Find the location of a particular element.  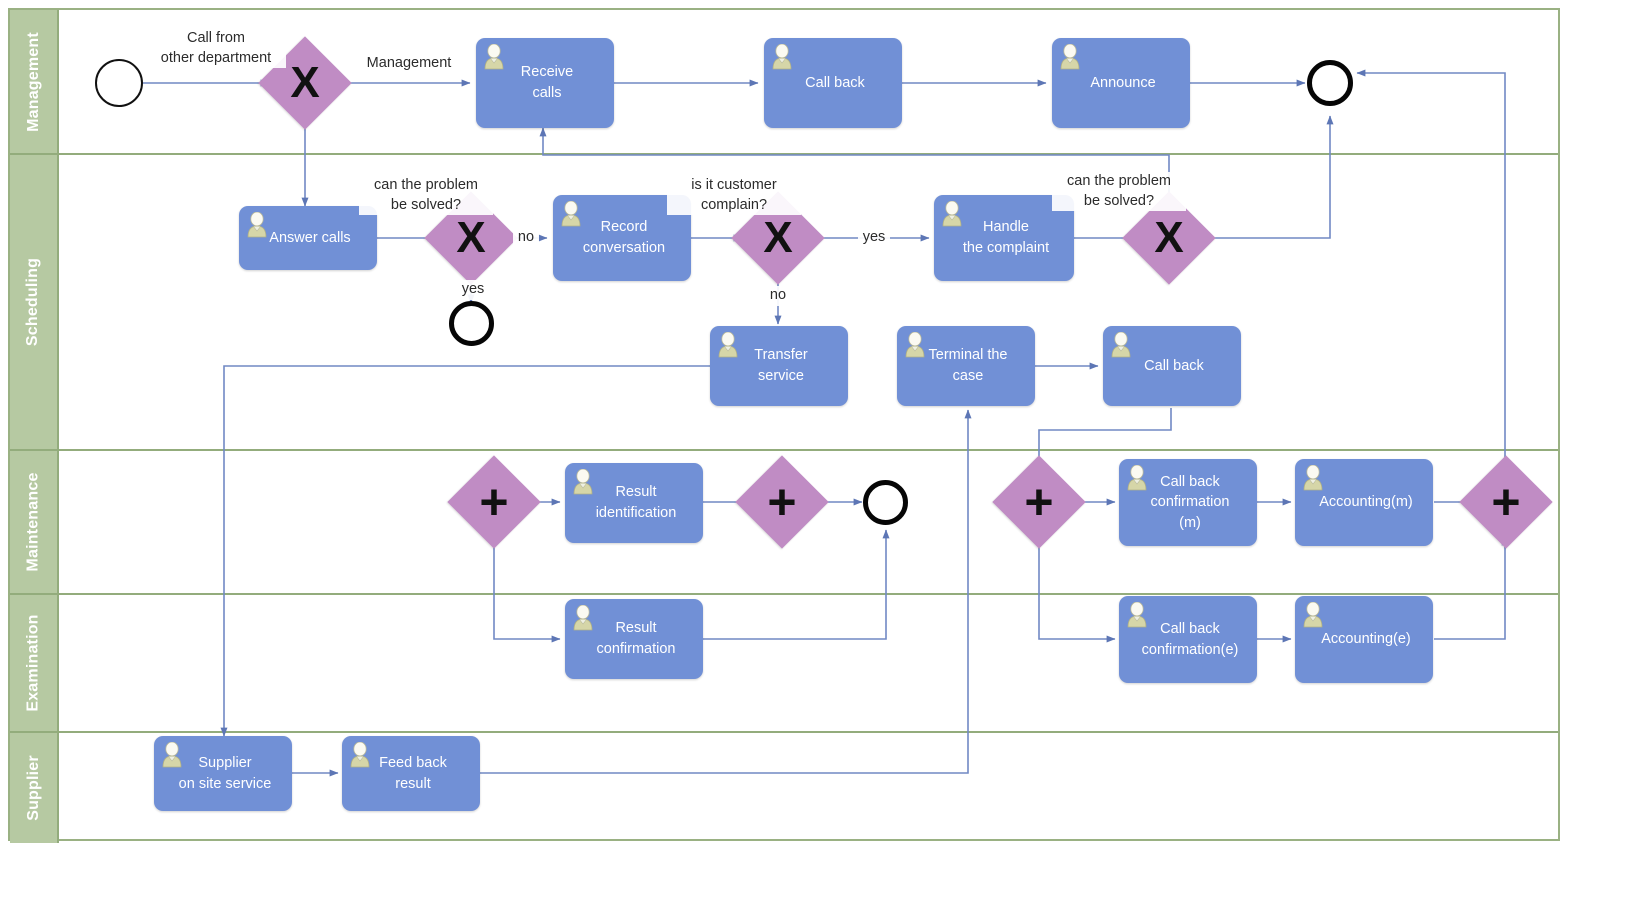

task-label: Call back confirmation(e) is located at coordinates (1190, 639).